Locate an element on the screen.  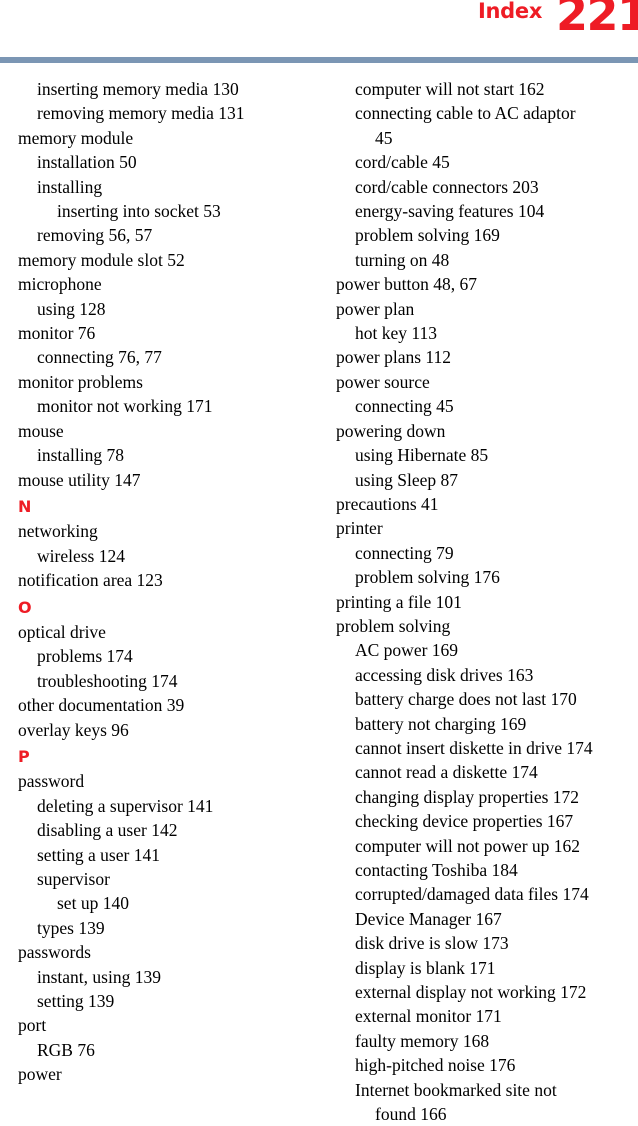
index-entry: Internet bookmarked site not is located at coordinates (487, 1090).